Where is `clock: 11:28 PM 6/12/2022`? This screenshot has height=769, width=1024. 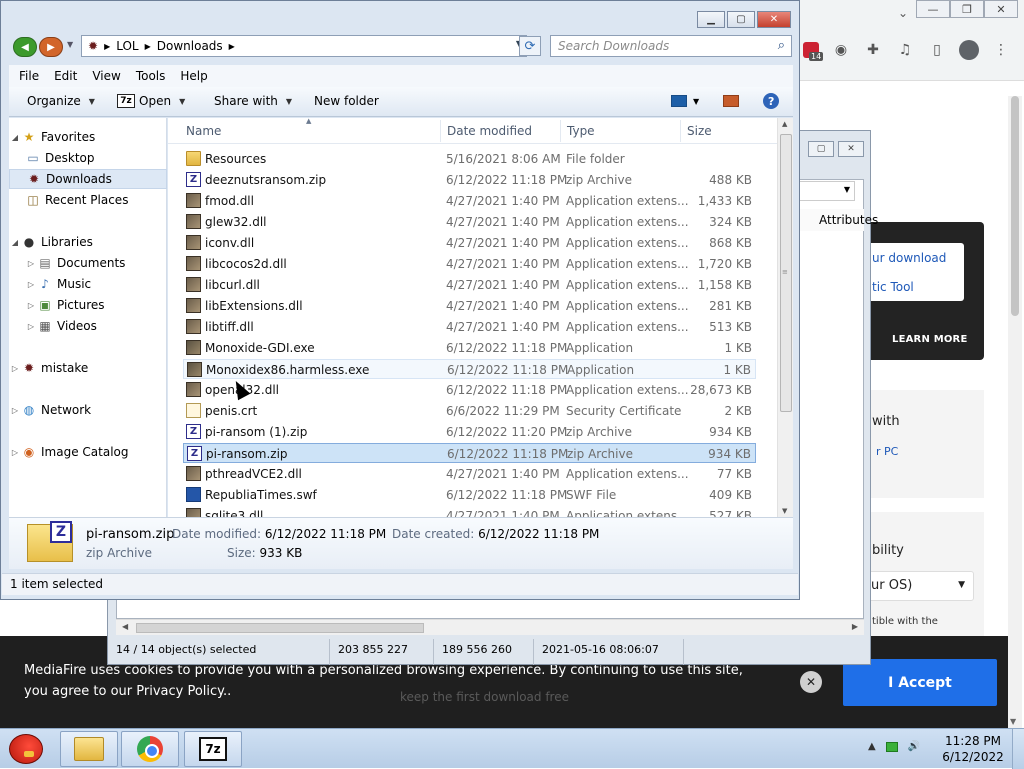
clock: 11:28 PM 6/12/2022 is located at coordinates (973, 749).